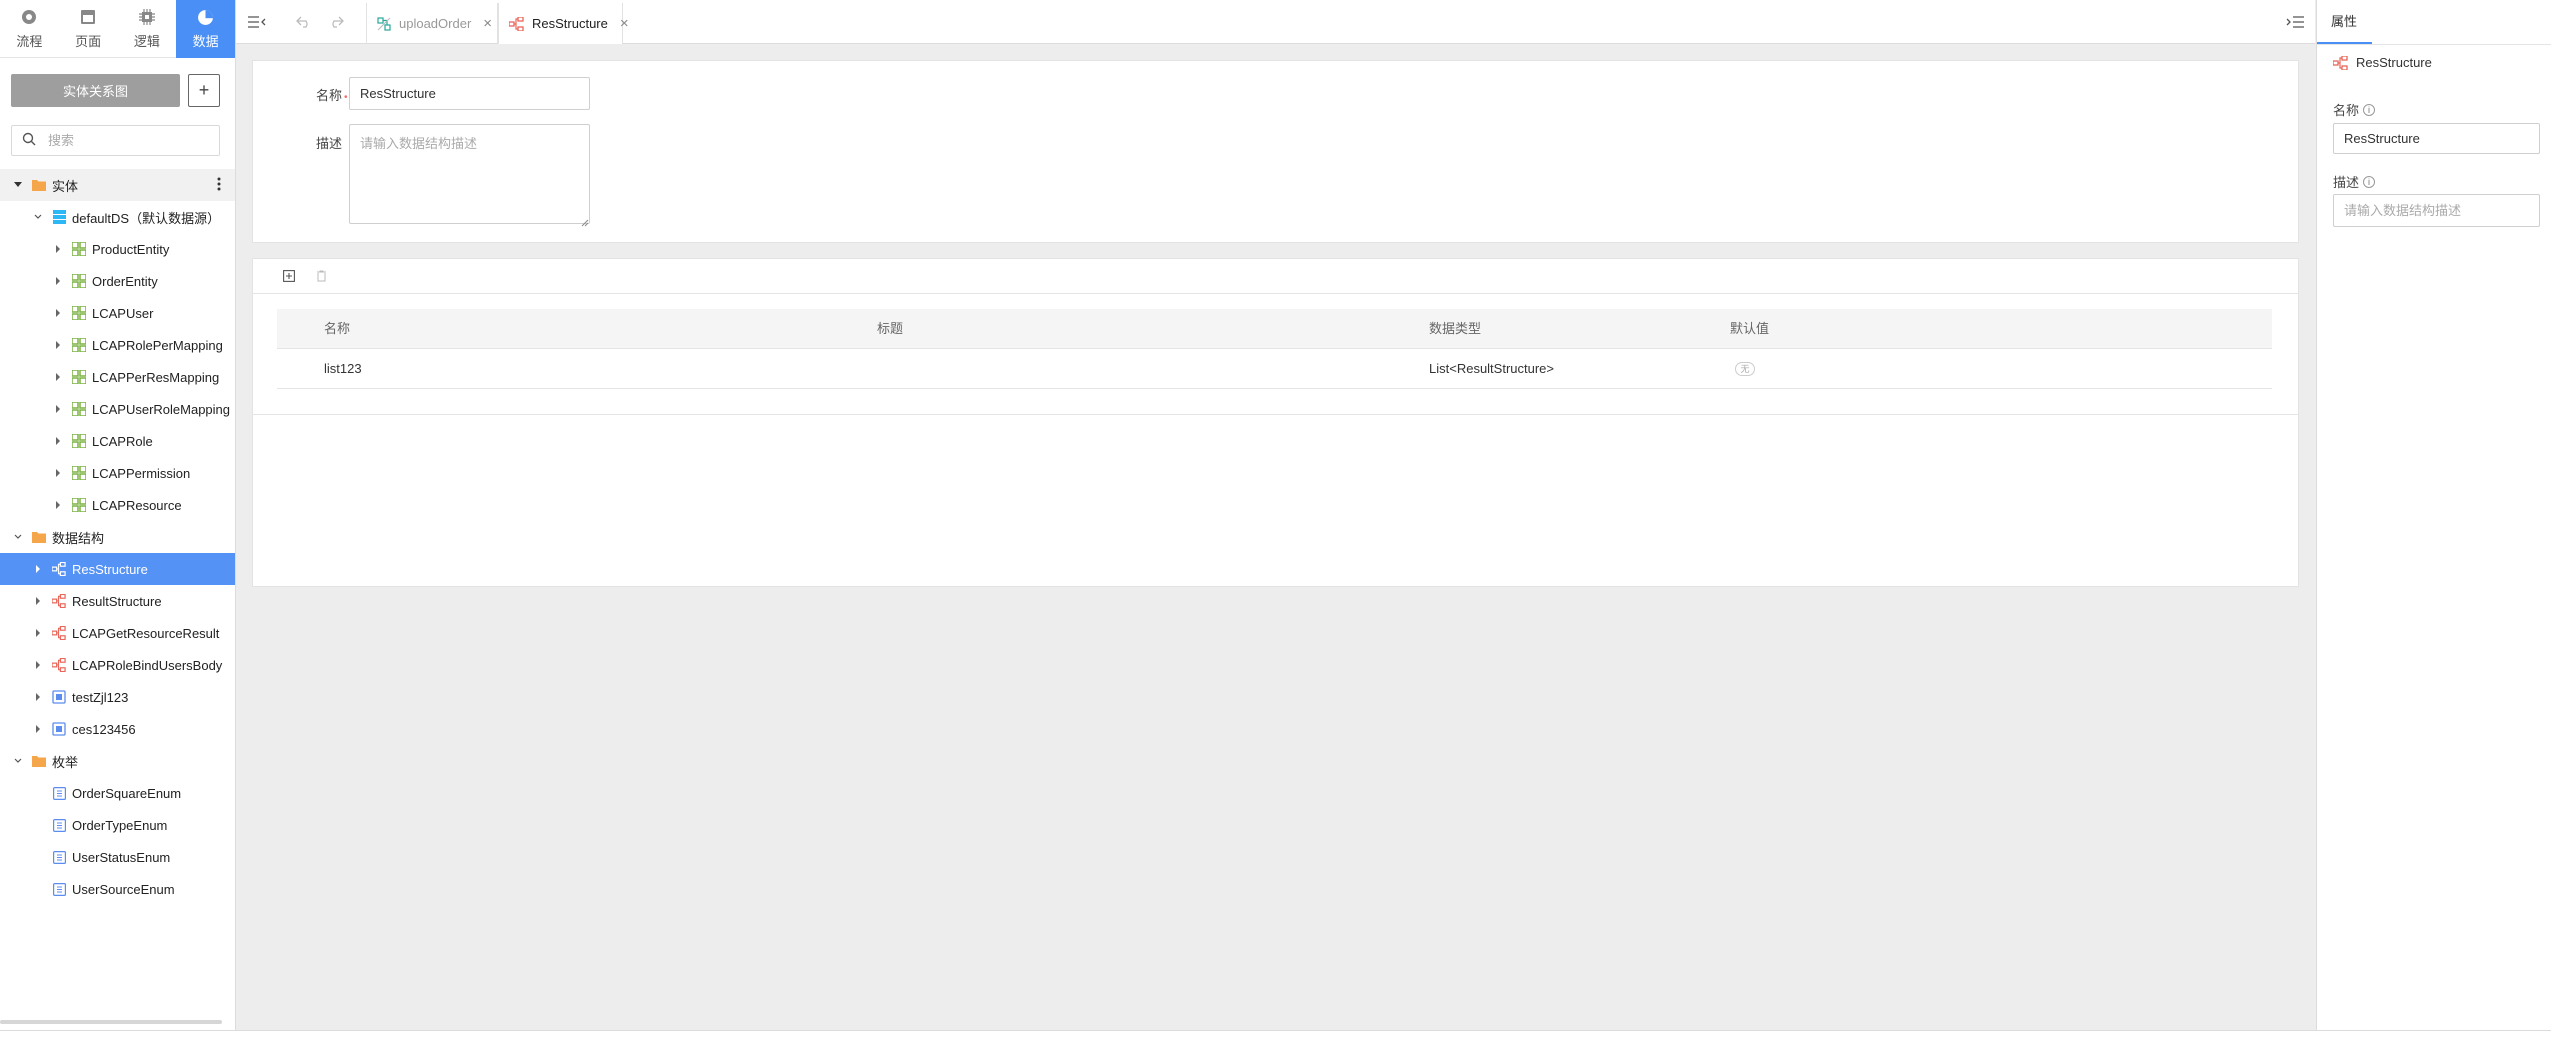  I want to click on props-title-text: ResStructure, so click(2394, 62).